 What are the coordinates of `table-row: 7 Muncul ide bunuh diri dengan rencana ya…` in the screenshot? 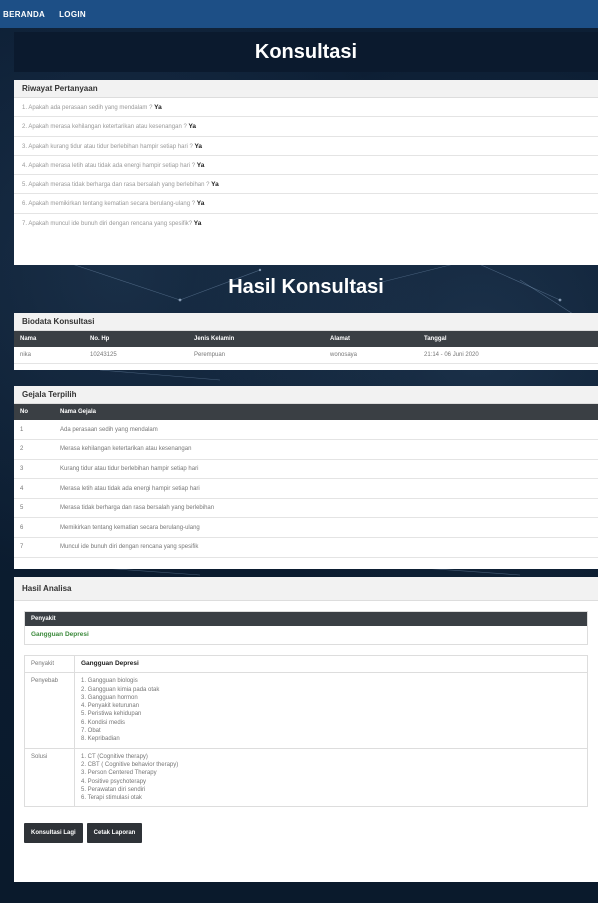 It's located at (306, 547).